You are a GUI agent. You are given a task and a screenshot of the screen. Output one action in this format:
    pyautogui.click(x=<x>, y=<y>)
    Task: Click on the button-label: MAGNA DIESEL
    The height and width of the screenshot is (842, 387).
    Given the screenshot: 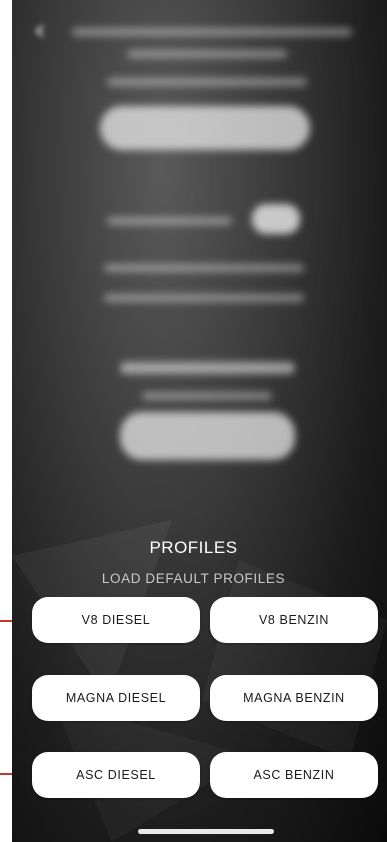 What is the action you would take?
    pyautogui.click(x=116, y=698)
    